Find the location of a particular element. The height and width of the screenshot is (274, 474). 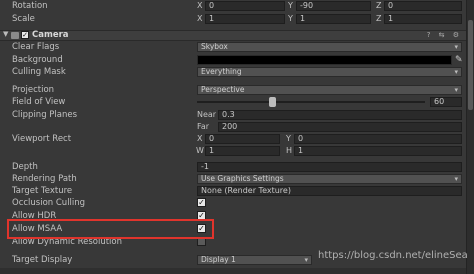

depth-field: -1 is located at coordinates (329, 167).